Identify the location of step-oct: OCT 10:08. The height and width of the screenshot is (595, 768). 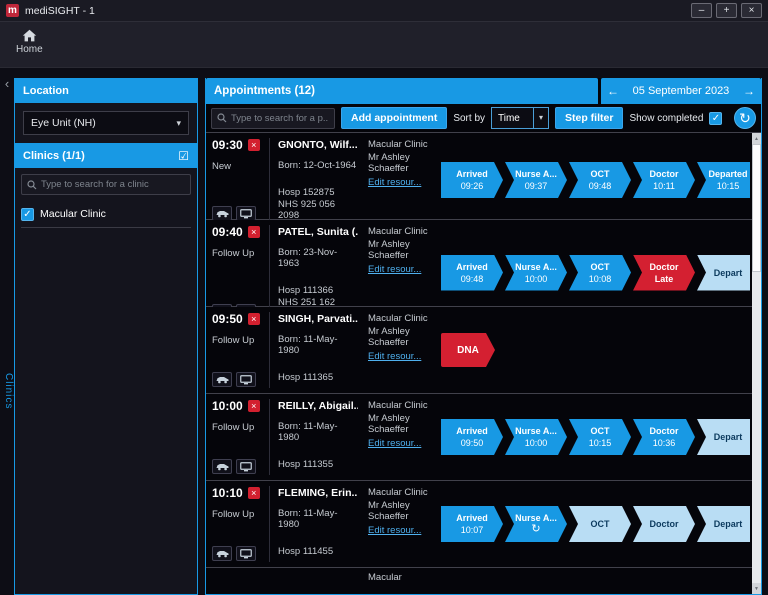
(600, 273).